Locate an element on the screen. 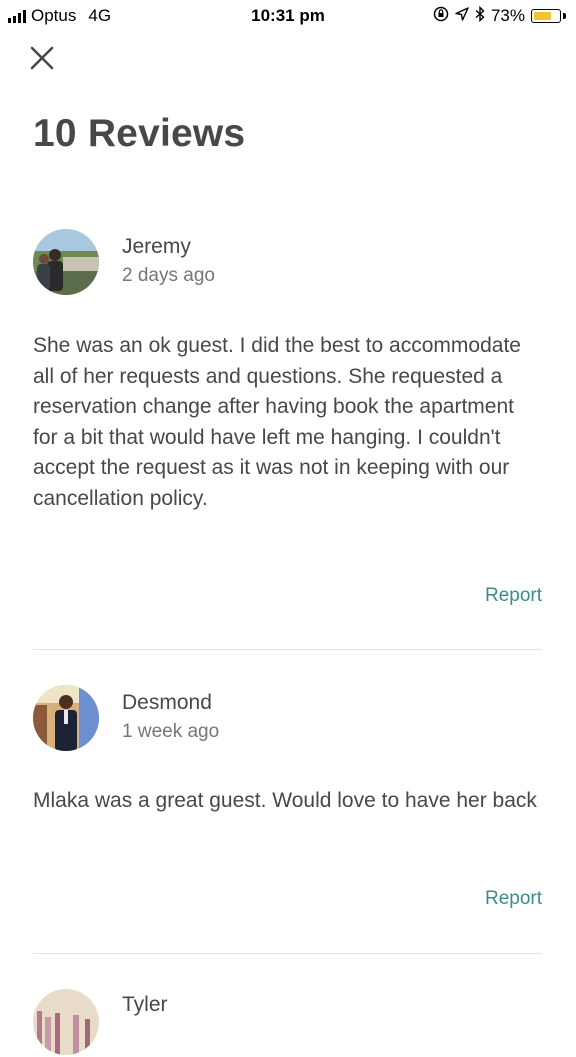 The image size is (576, 1057). close-button is located at coordinates (42, 58).